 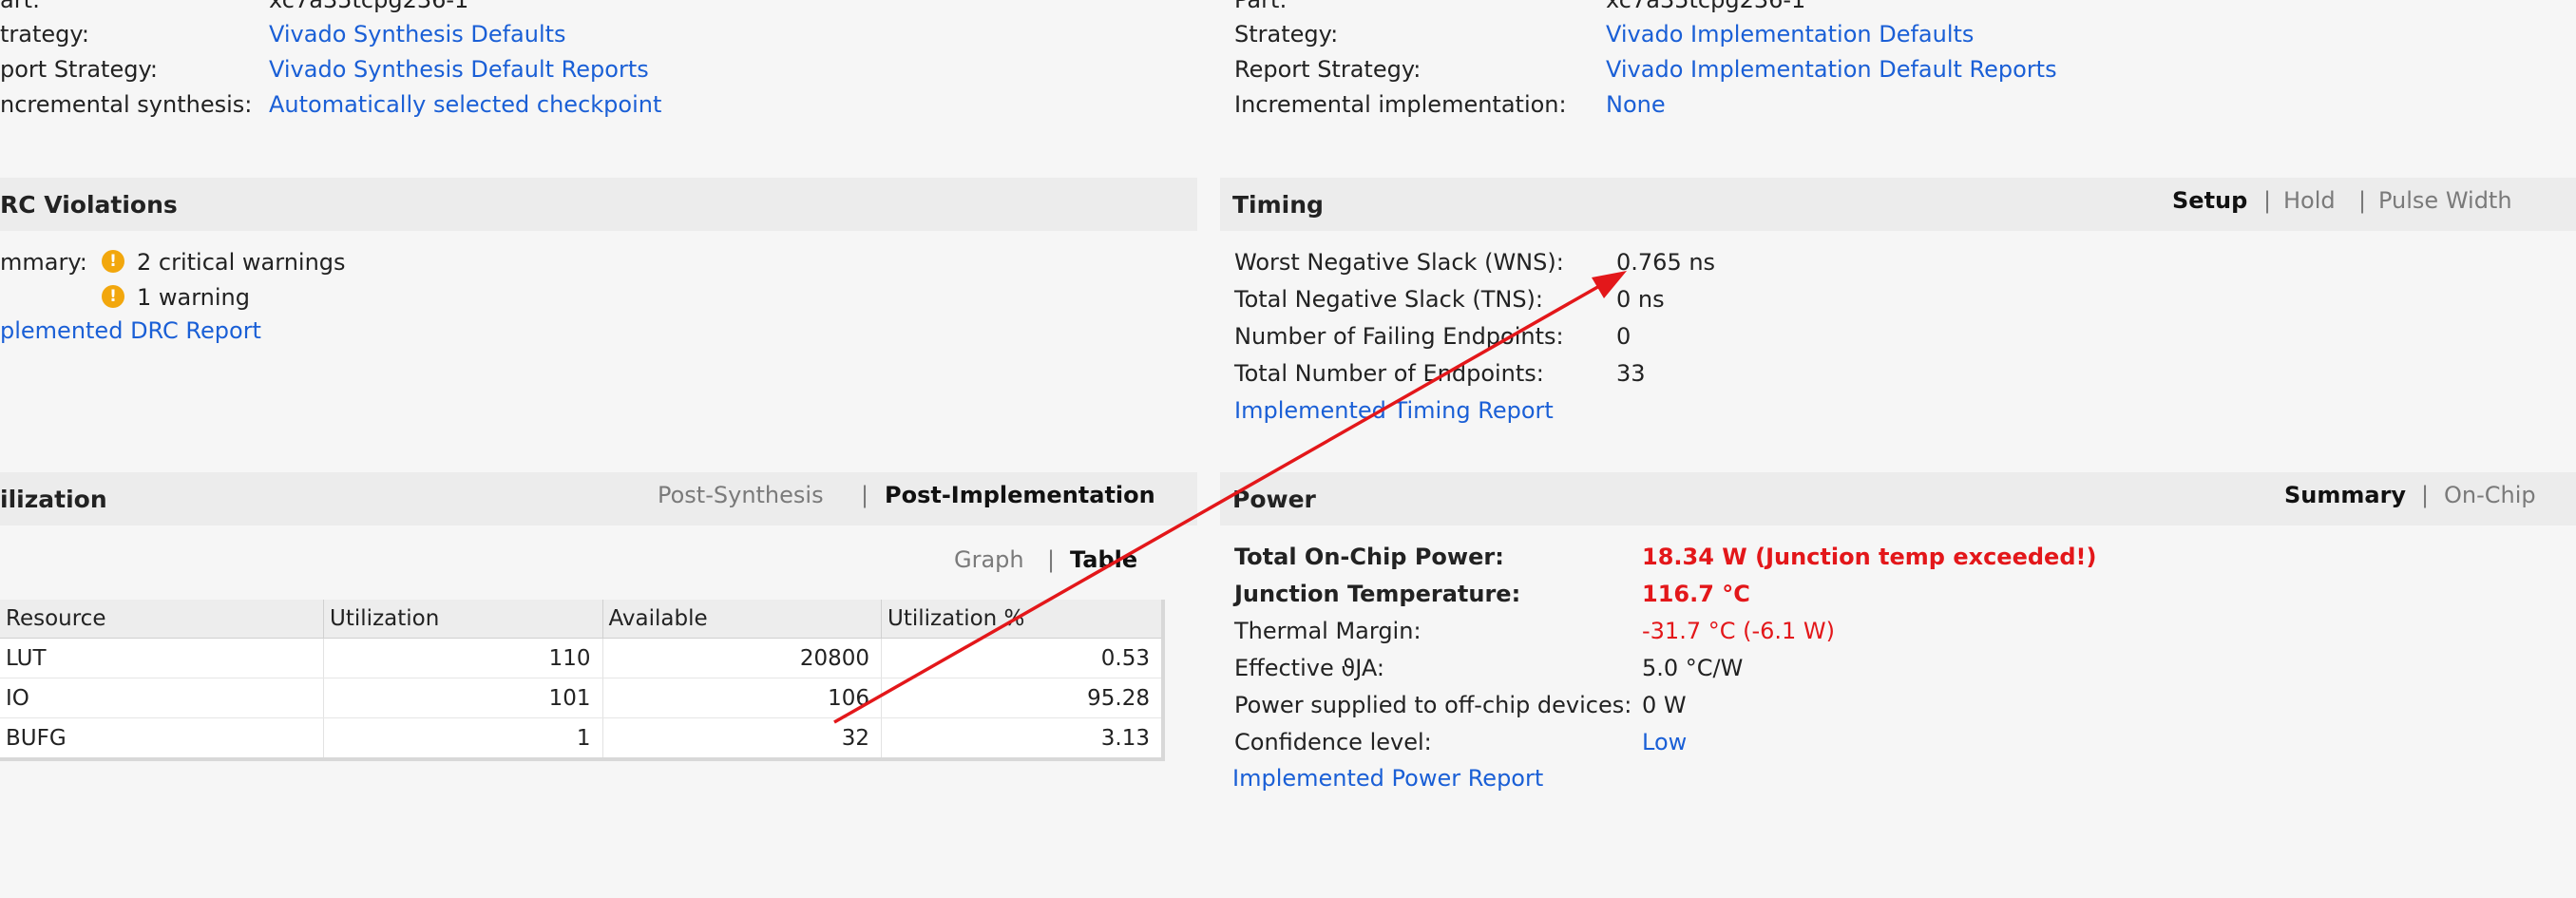 I want to click on view-toggle-graph: Graph, so click(x=989, y=559).